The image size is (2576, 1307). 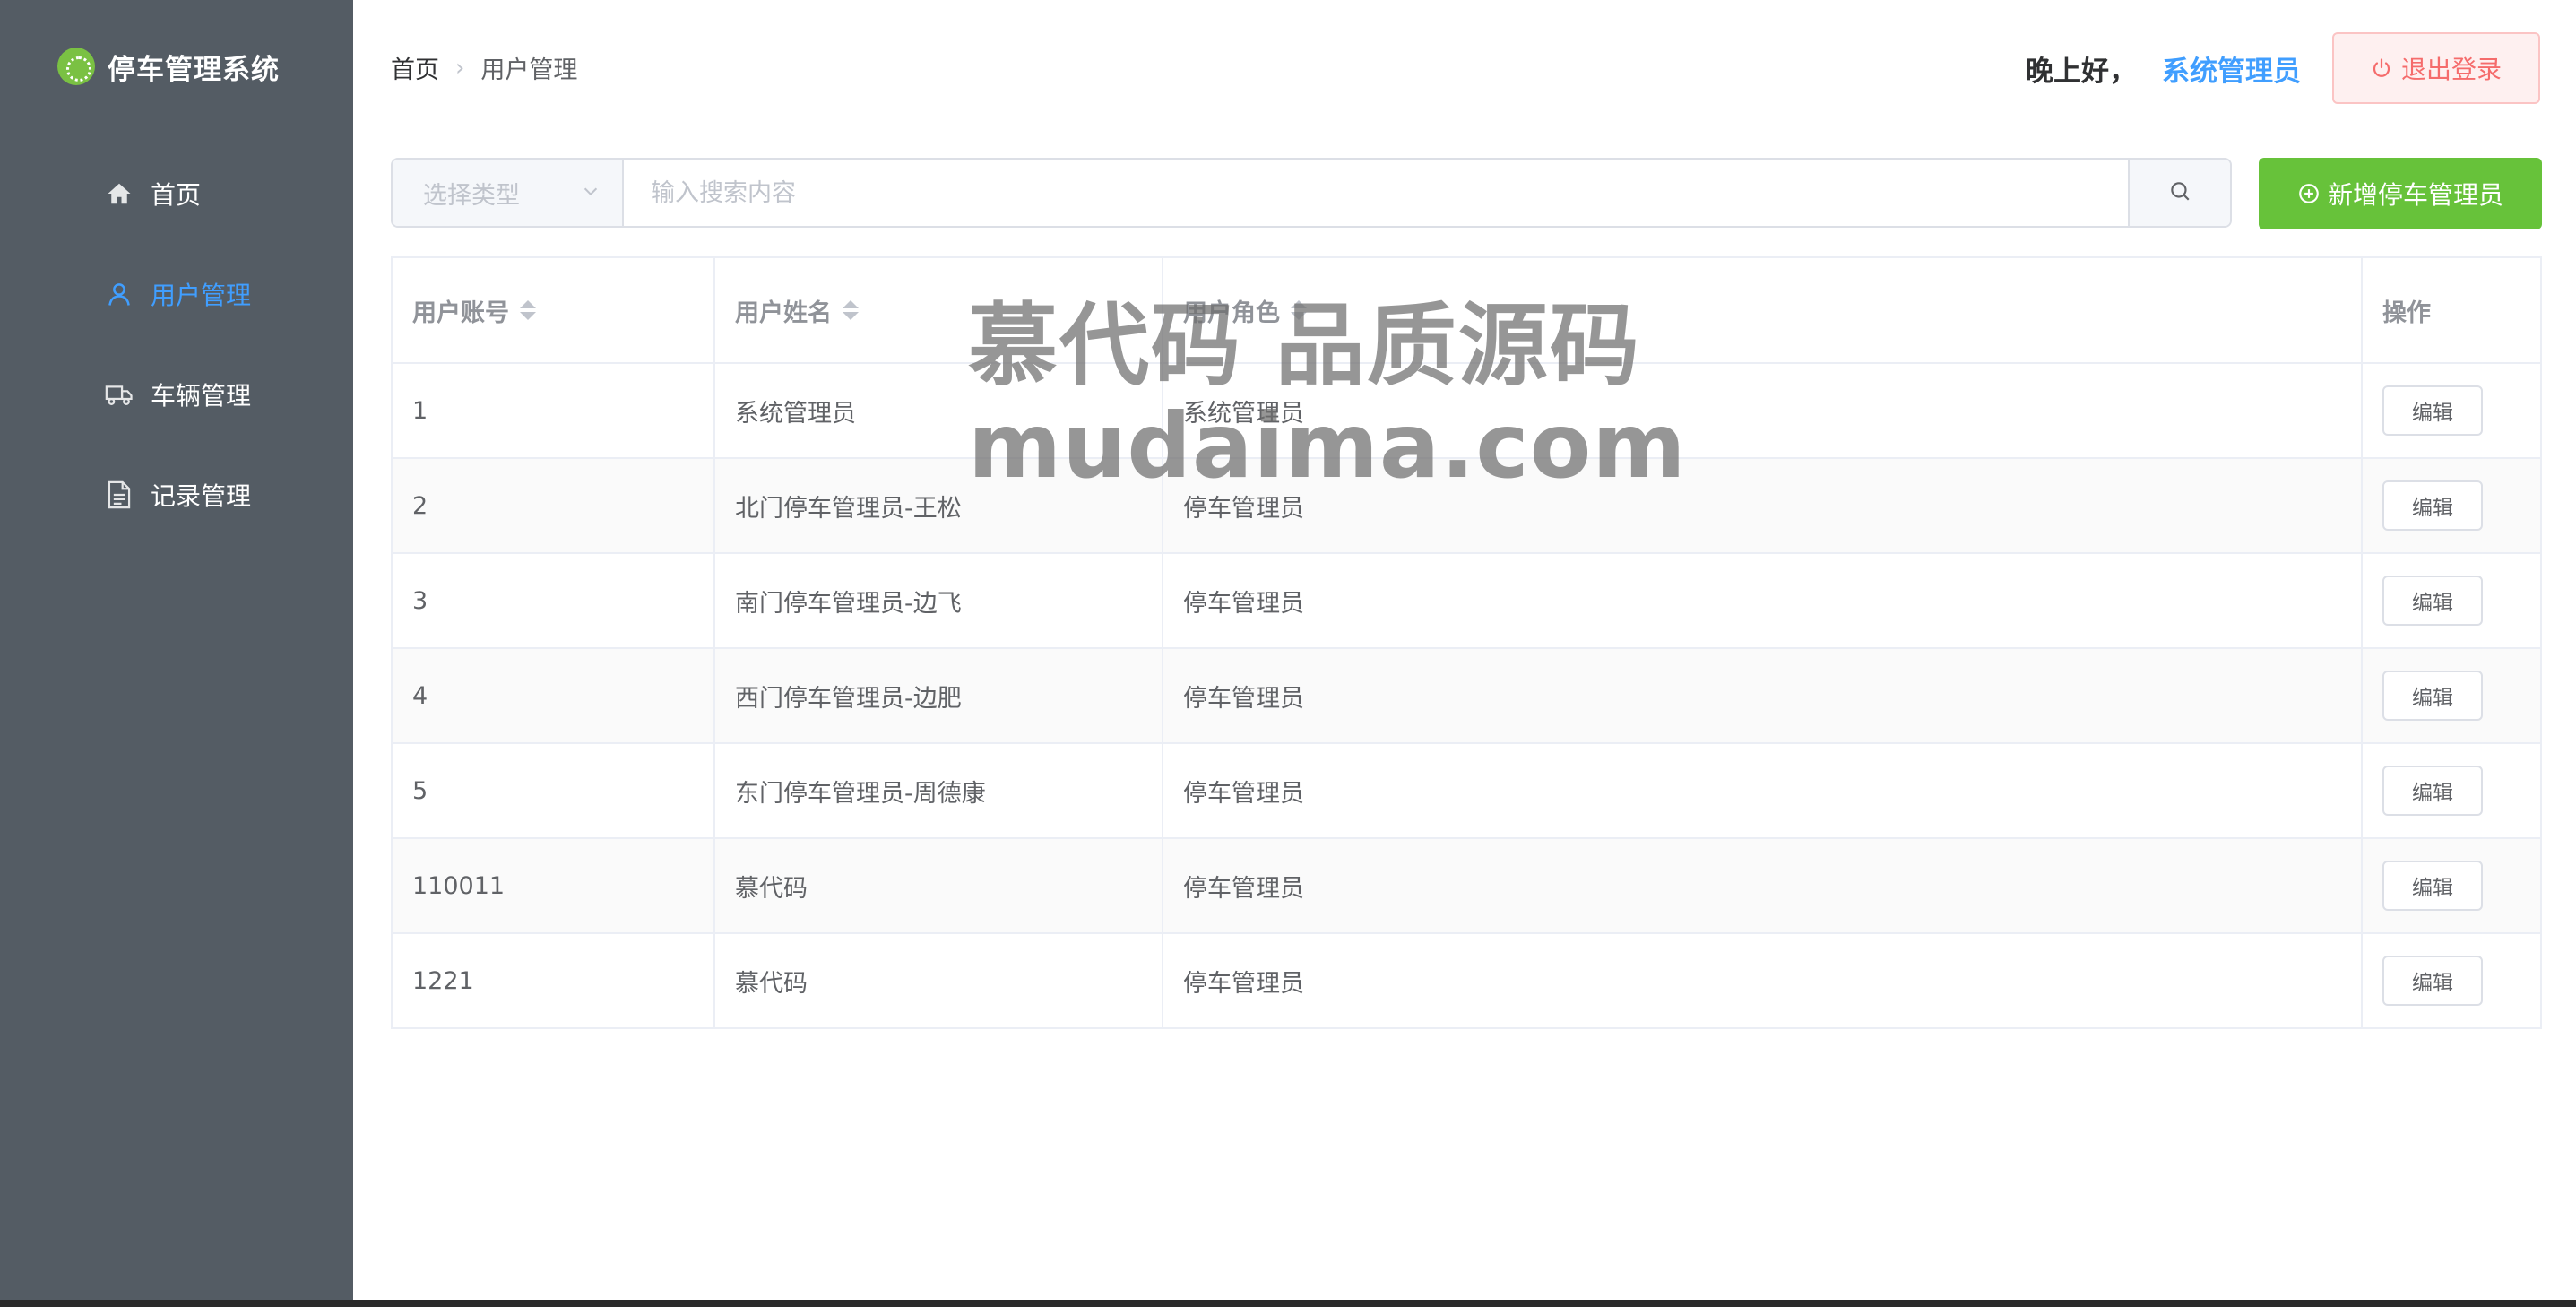 What do you see at coordinates (1763, 310) in the screenshot?
I see `column-header-role: 用户角色` at bounding box center [1763, 310].